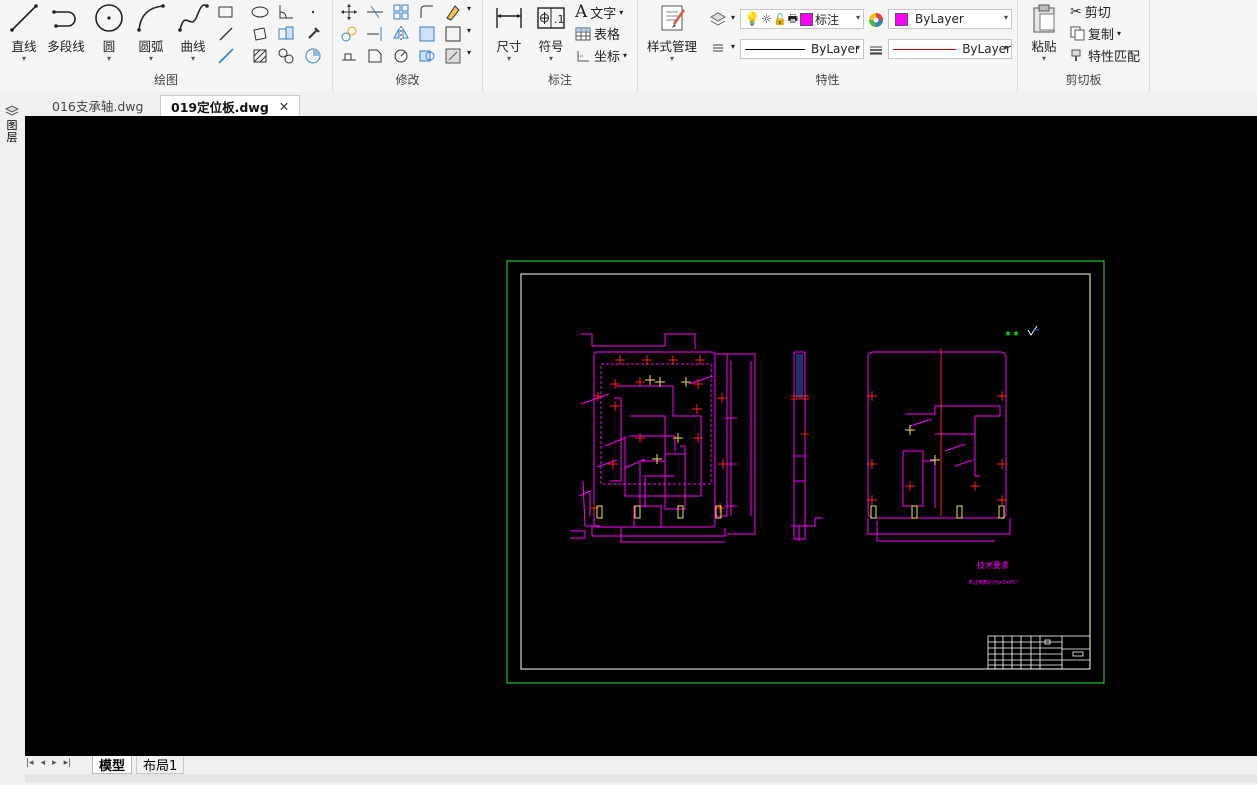  Describe the element at coordinates (349, 34) in the screenshot. I see `copy-object-icon` at that location.